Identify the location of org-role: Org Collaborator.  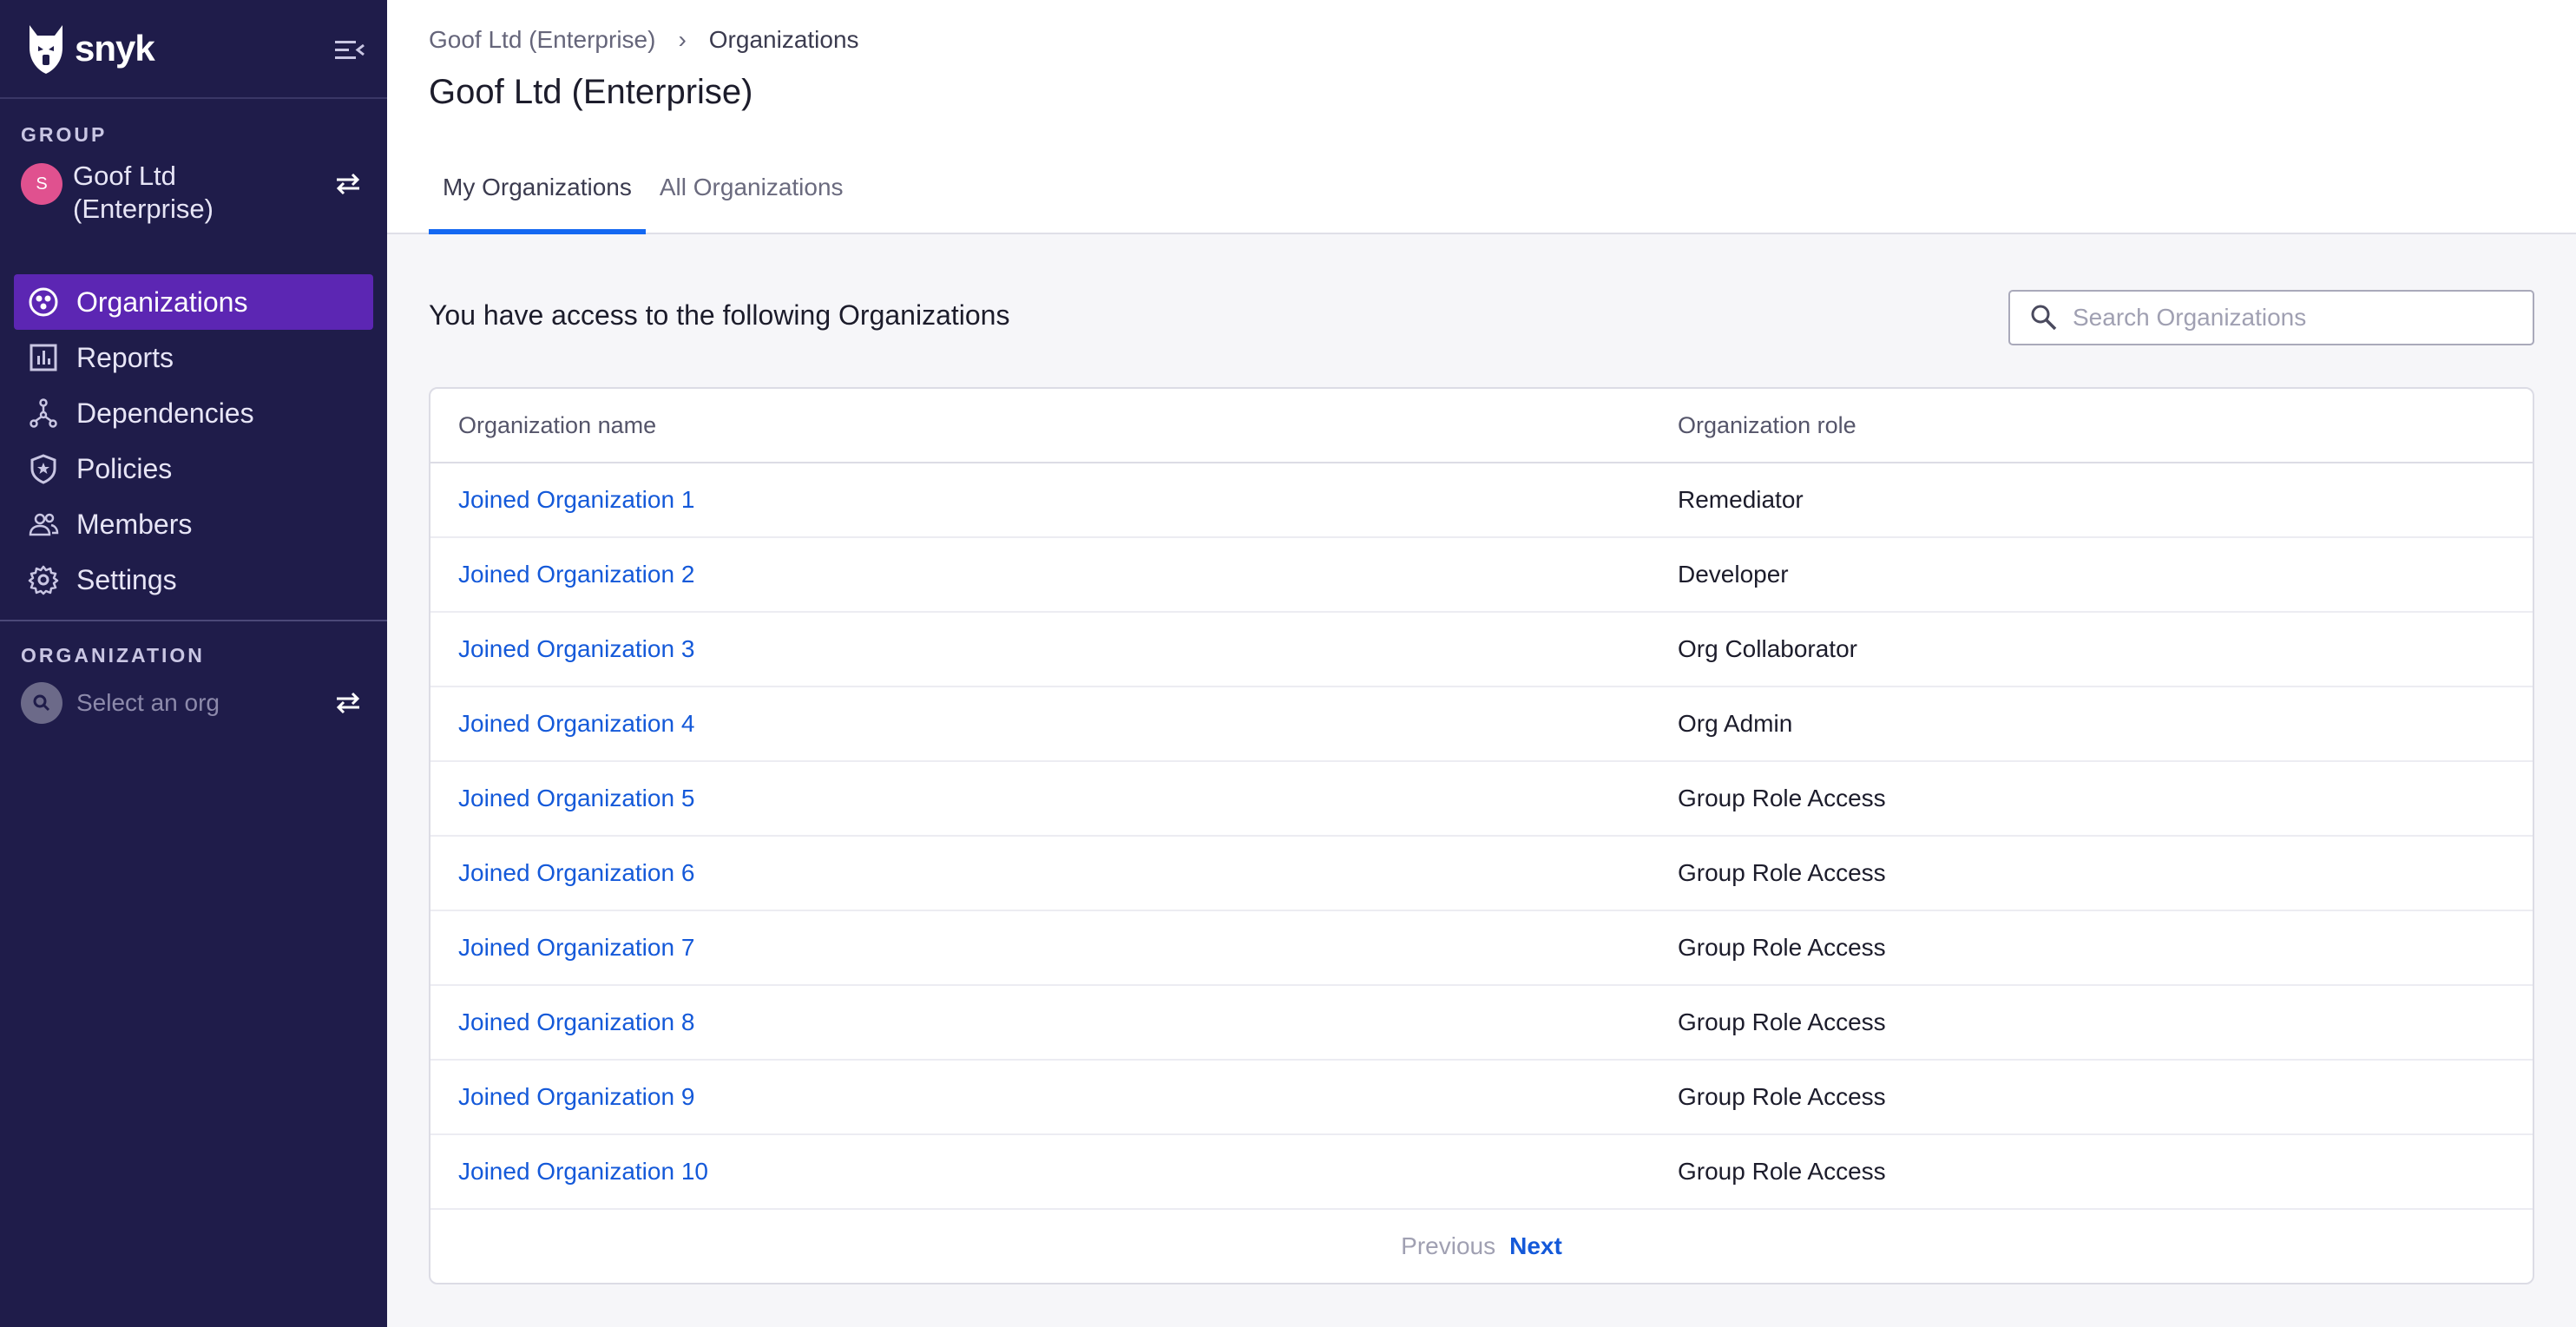
(1767, 648).